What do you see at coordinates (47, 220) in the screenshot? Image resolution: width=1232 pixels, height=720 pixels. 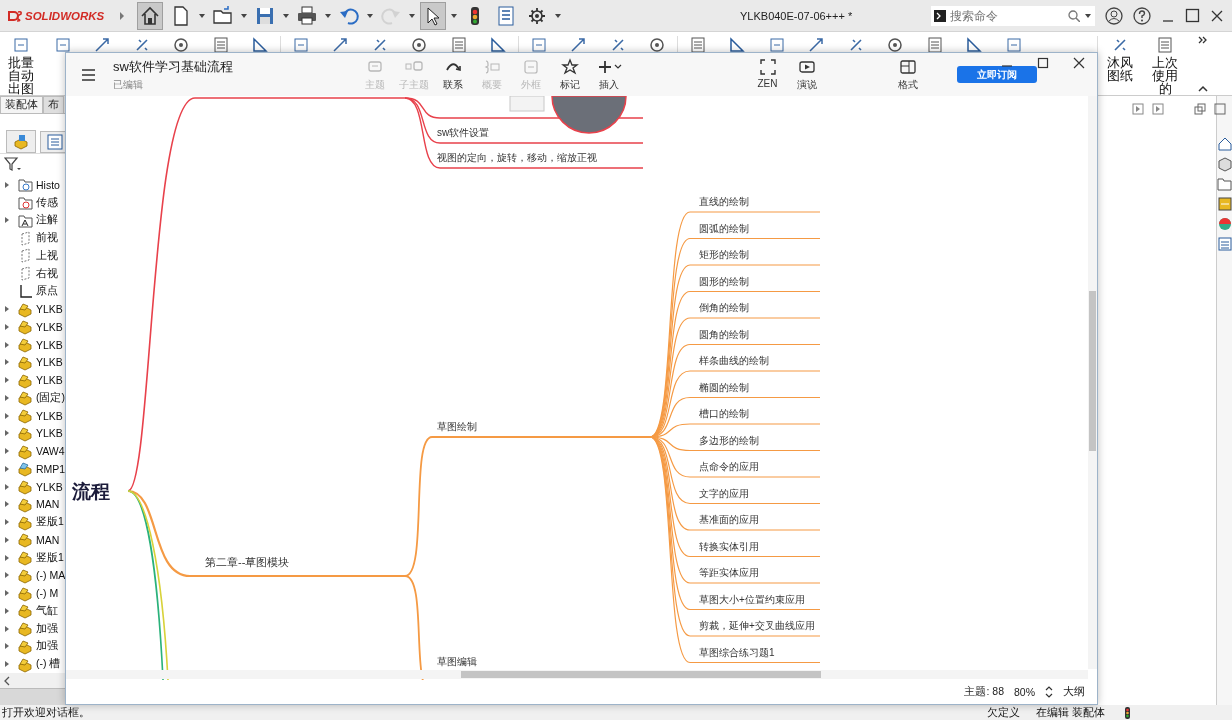 I see `tree-item: 注解` at bounding box center [47, 220].